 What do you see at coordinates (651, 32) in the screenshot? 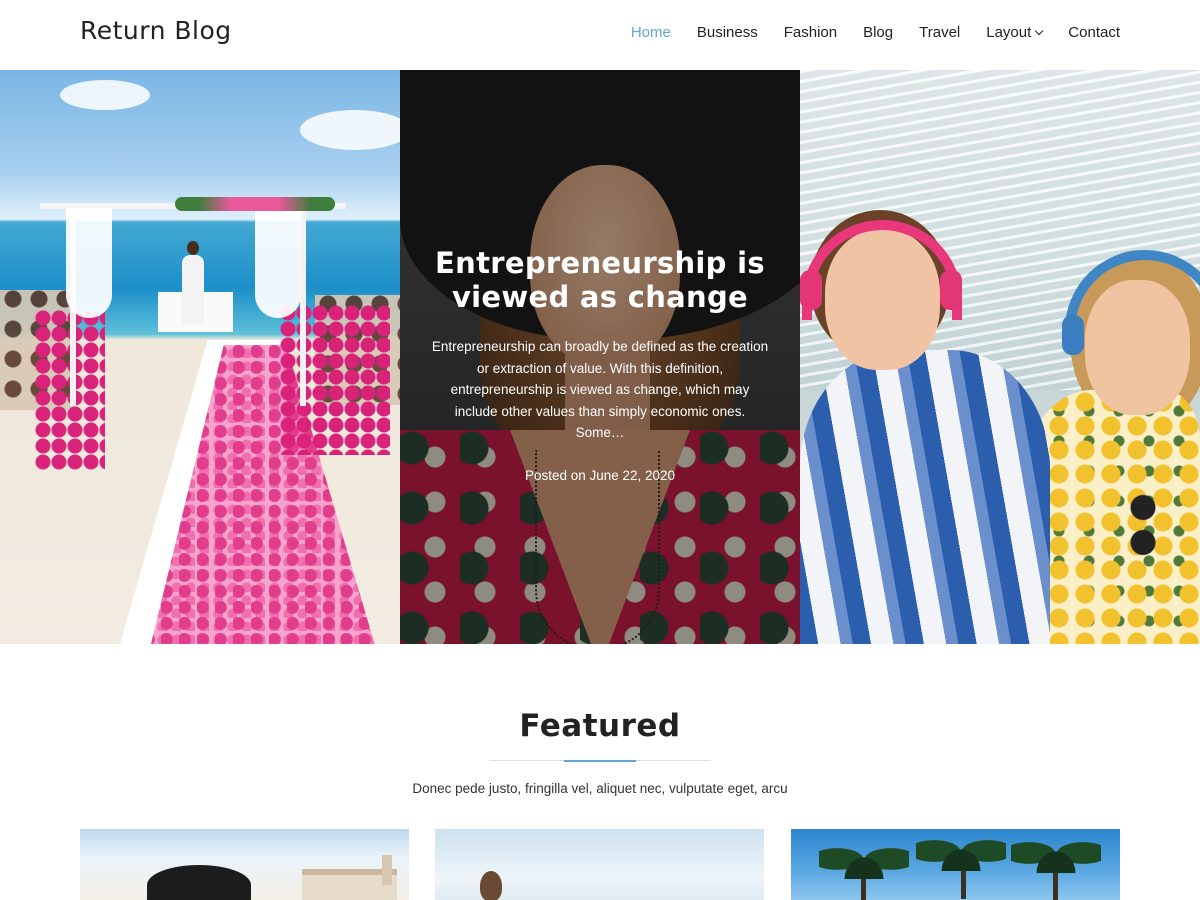
I see `nav-item-home: Home` at bounding box center [651, 32].